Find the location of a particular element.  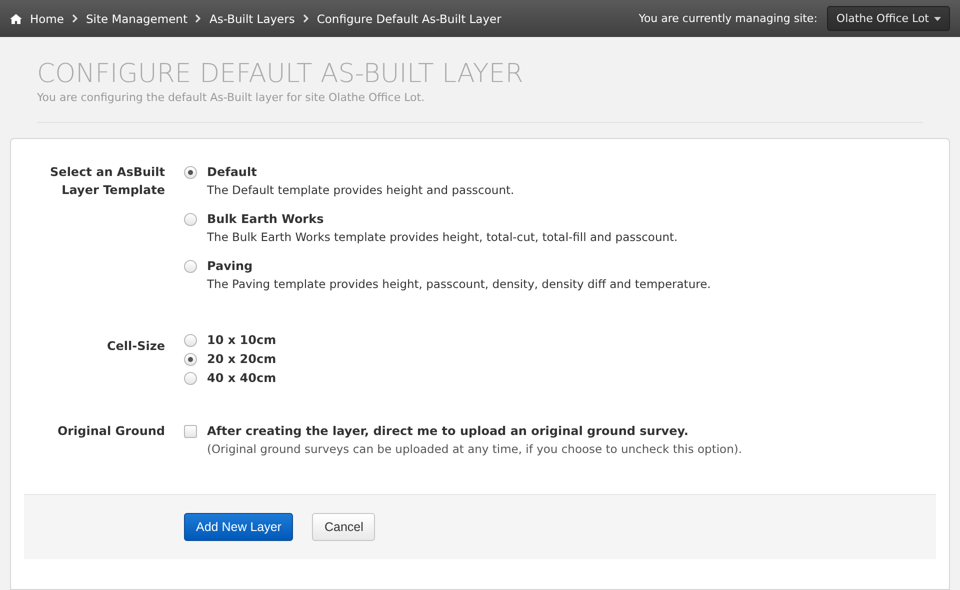

breadcrumb-link: Home is located at coordinates (47, 19).